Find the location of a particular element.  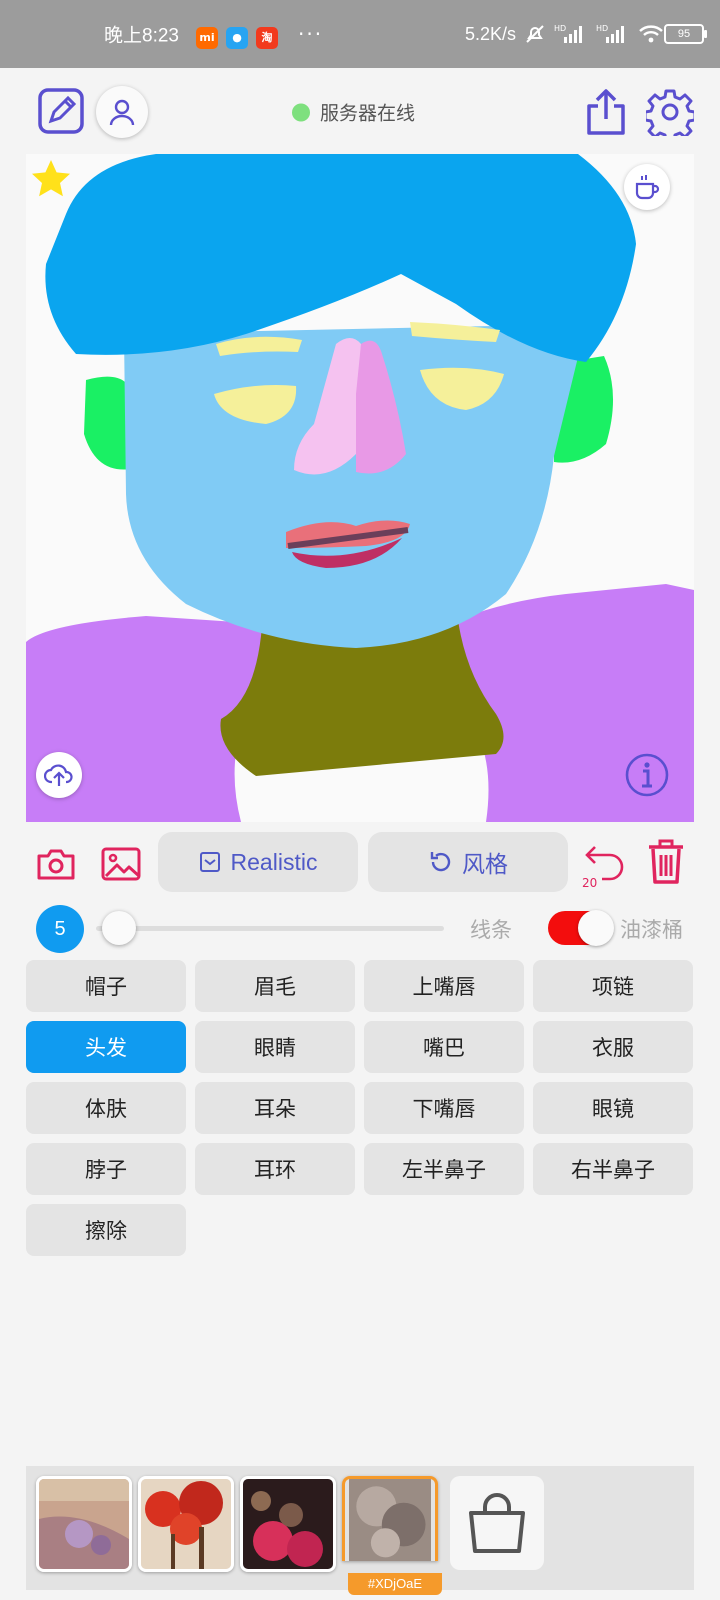

cloud-upload-icon is located at coordinates (58, 775).